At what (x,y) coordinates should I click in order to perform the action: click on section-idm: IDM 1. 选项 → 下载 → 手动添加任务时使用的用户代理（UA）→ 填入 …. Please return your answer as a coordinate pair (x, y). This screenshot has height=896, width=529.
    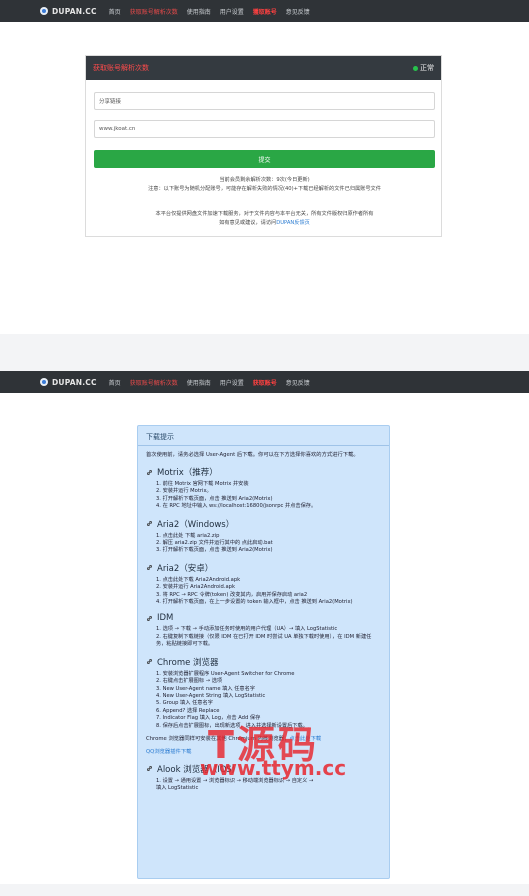
    Looking at the image, I should click on (263, 630).